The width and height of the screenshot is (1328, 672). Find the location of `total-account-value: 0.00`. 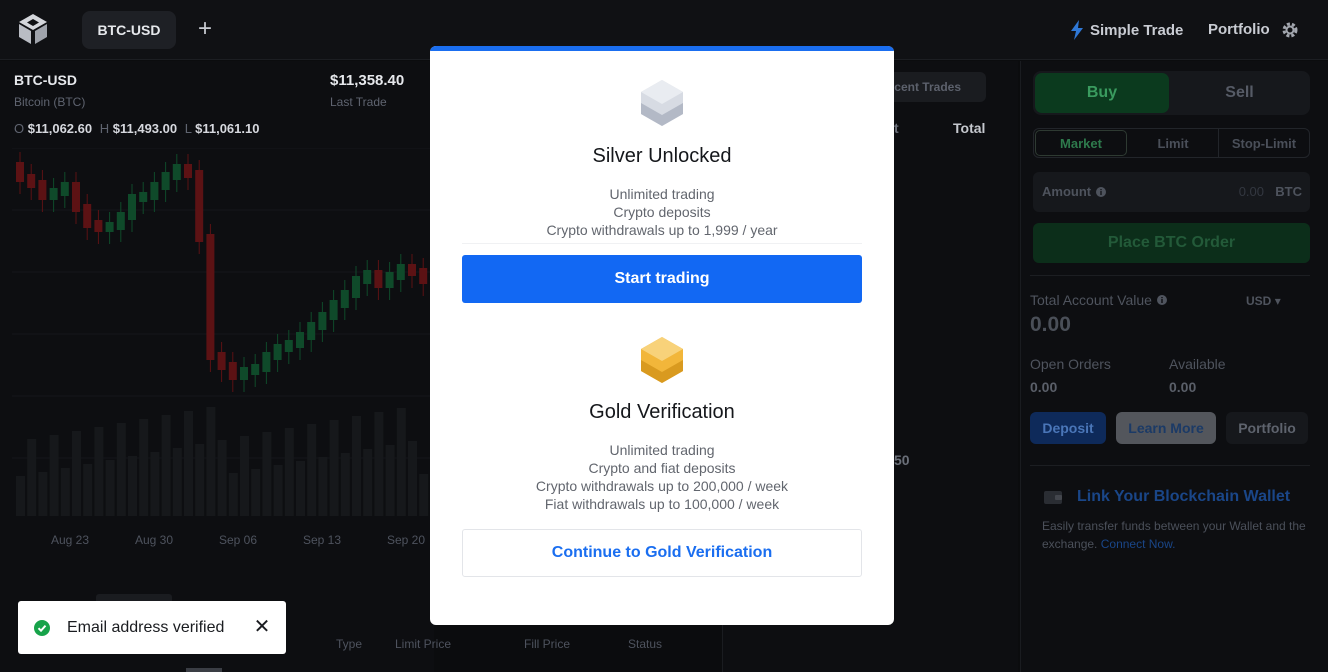

total-account-value: 0.00 is located at coordinates (1050, 324).